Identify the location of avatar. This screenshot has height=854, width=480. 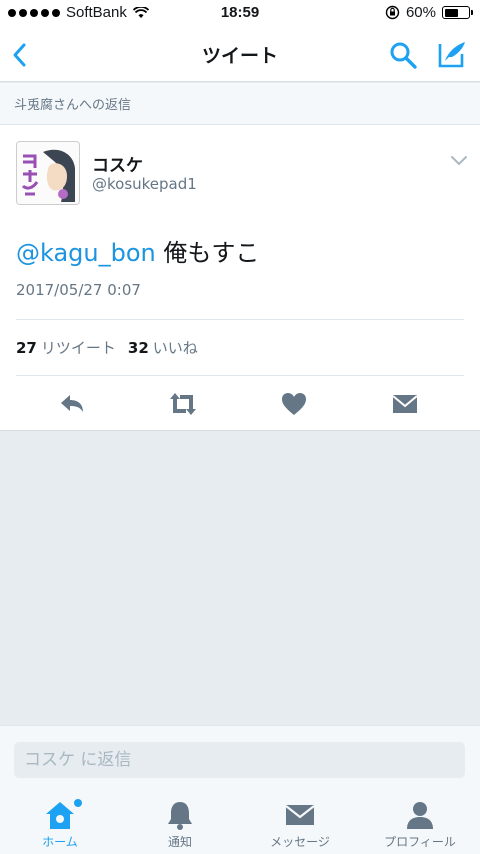
(48, 173).